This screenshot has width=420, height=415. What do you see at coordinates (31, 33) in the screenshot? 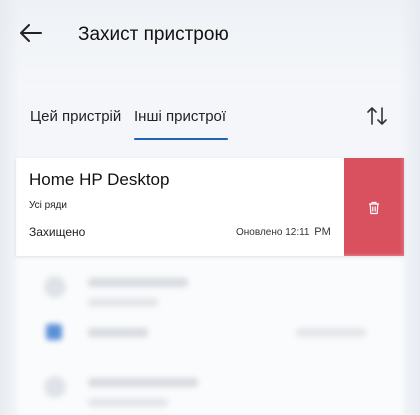
I see `back-arrow-icon` at bounding box center [31, 33].